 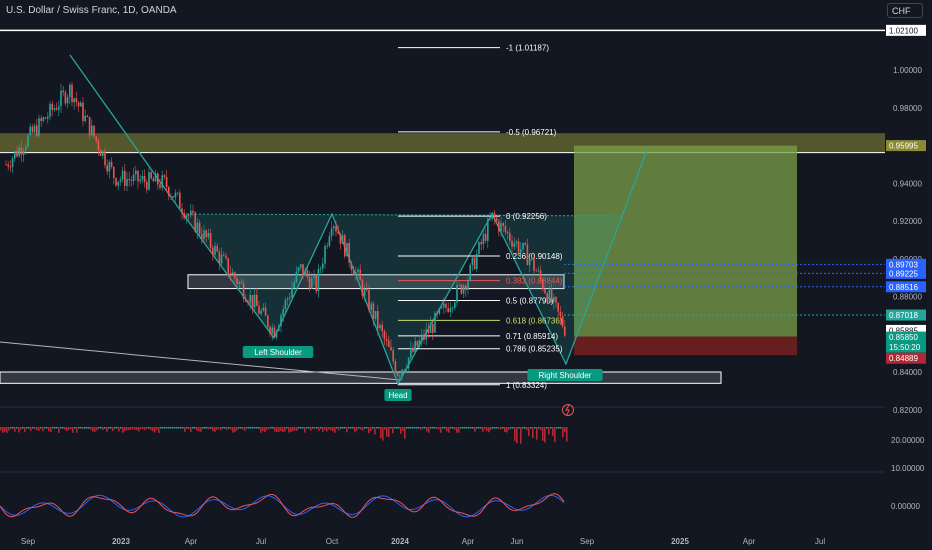 I want to click on y-tick-label-6: 0.88000, so click(x=907, y=297).